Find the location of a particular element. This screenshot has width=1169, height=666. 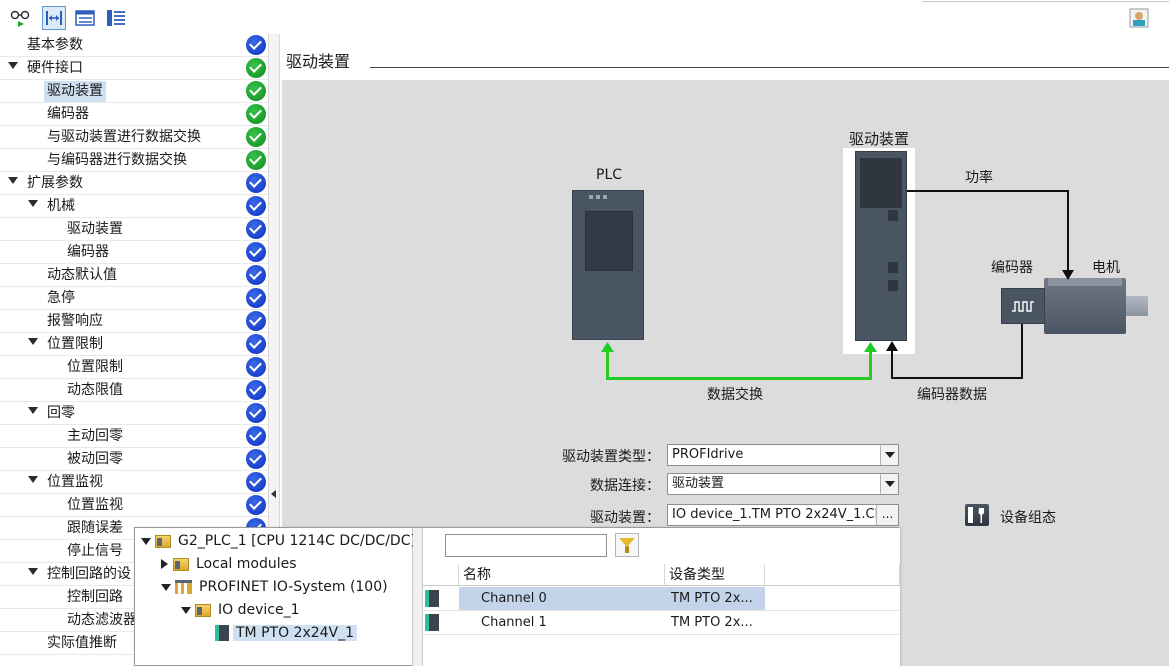

power-line is located at coordinates (1068, 231).